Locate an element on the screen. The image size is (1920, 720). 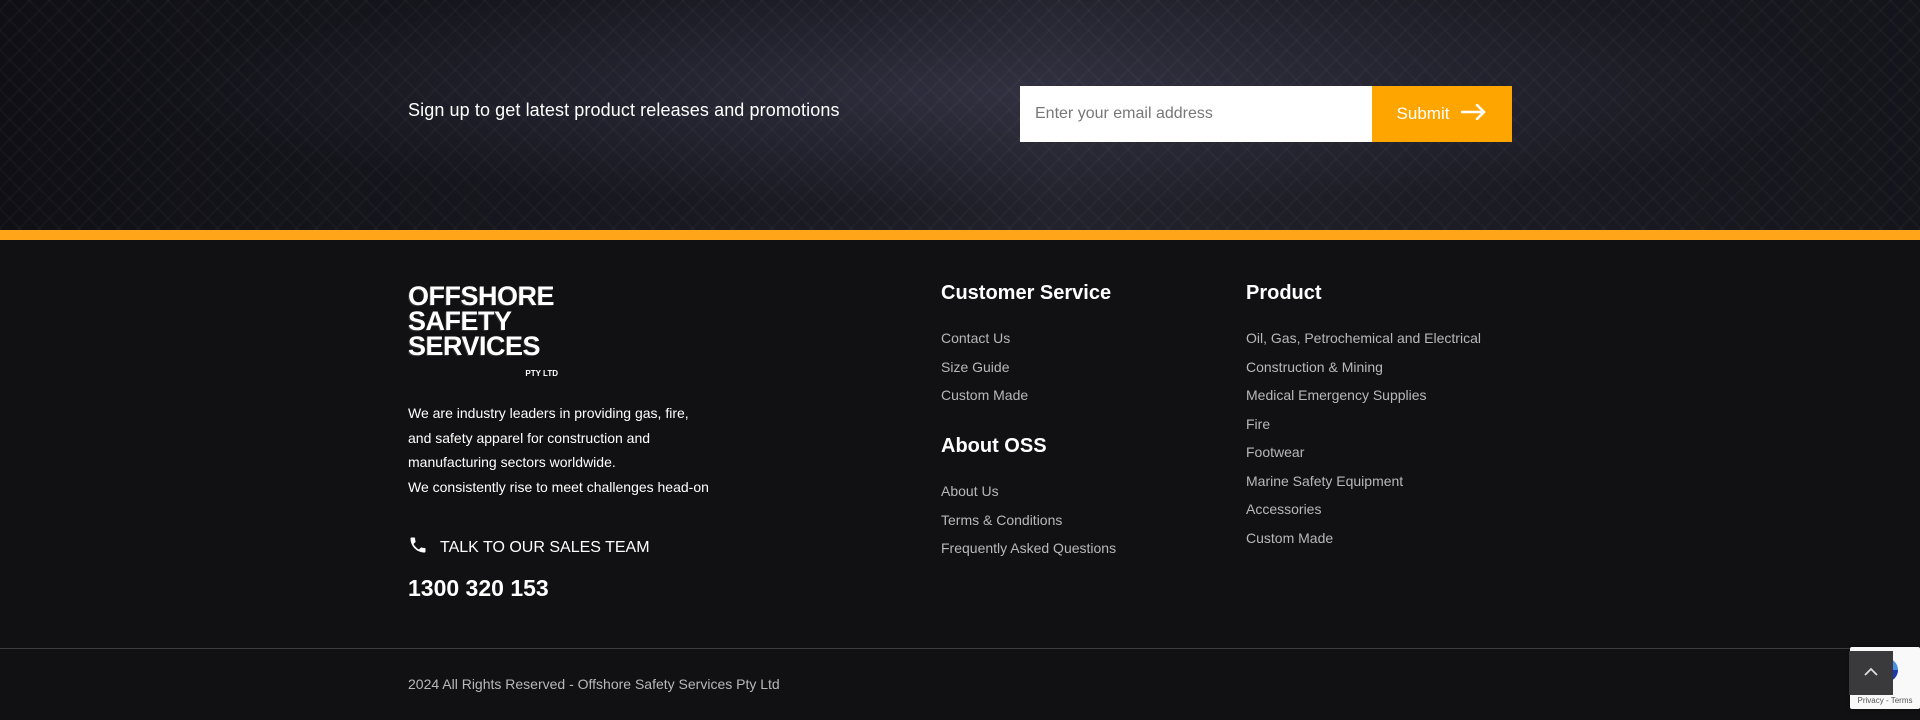
footer-link-size-guide: Size Guide is located at coordinates (1026, 367).